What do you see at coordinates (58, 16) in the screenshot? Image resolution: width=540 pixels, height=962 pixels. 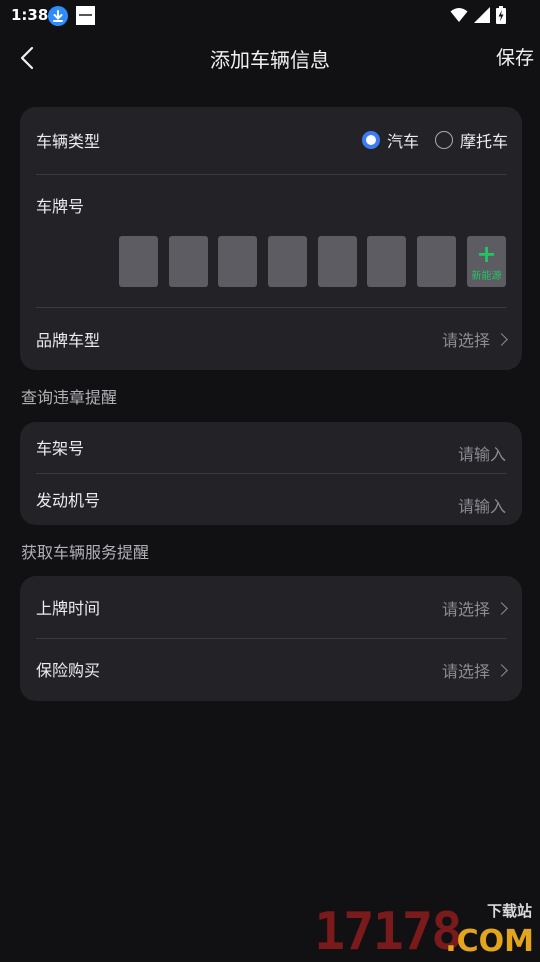 I see `download-icon` at bounding box center [58, 16].